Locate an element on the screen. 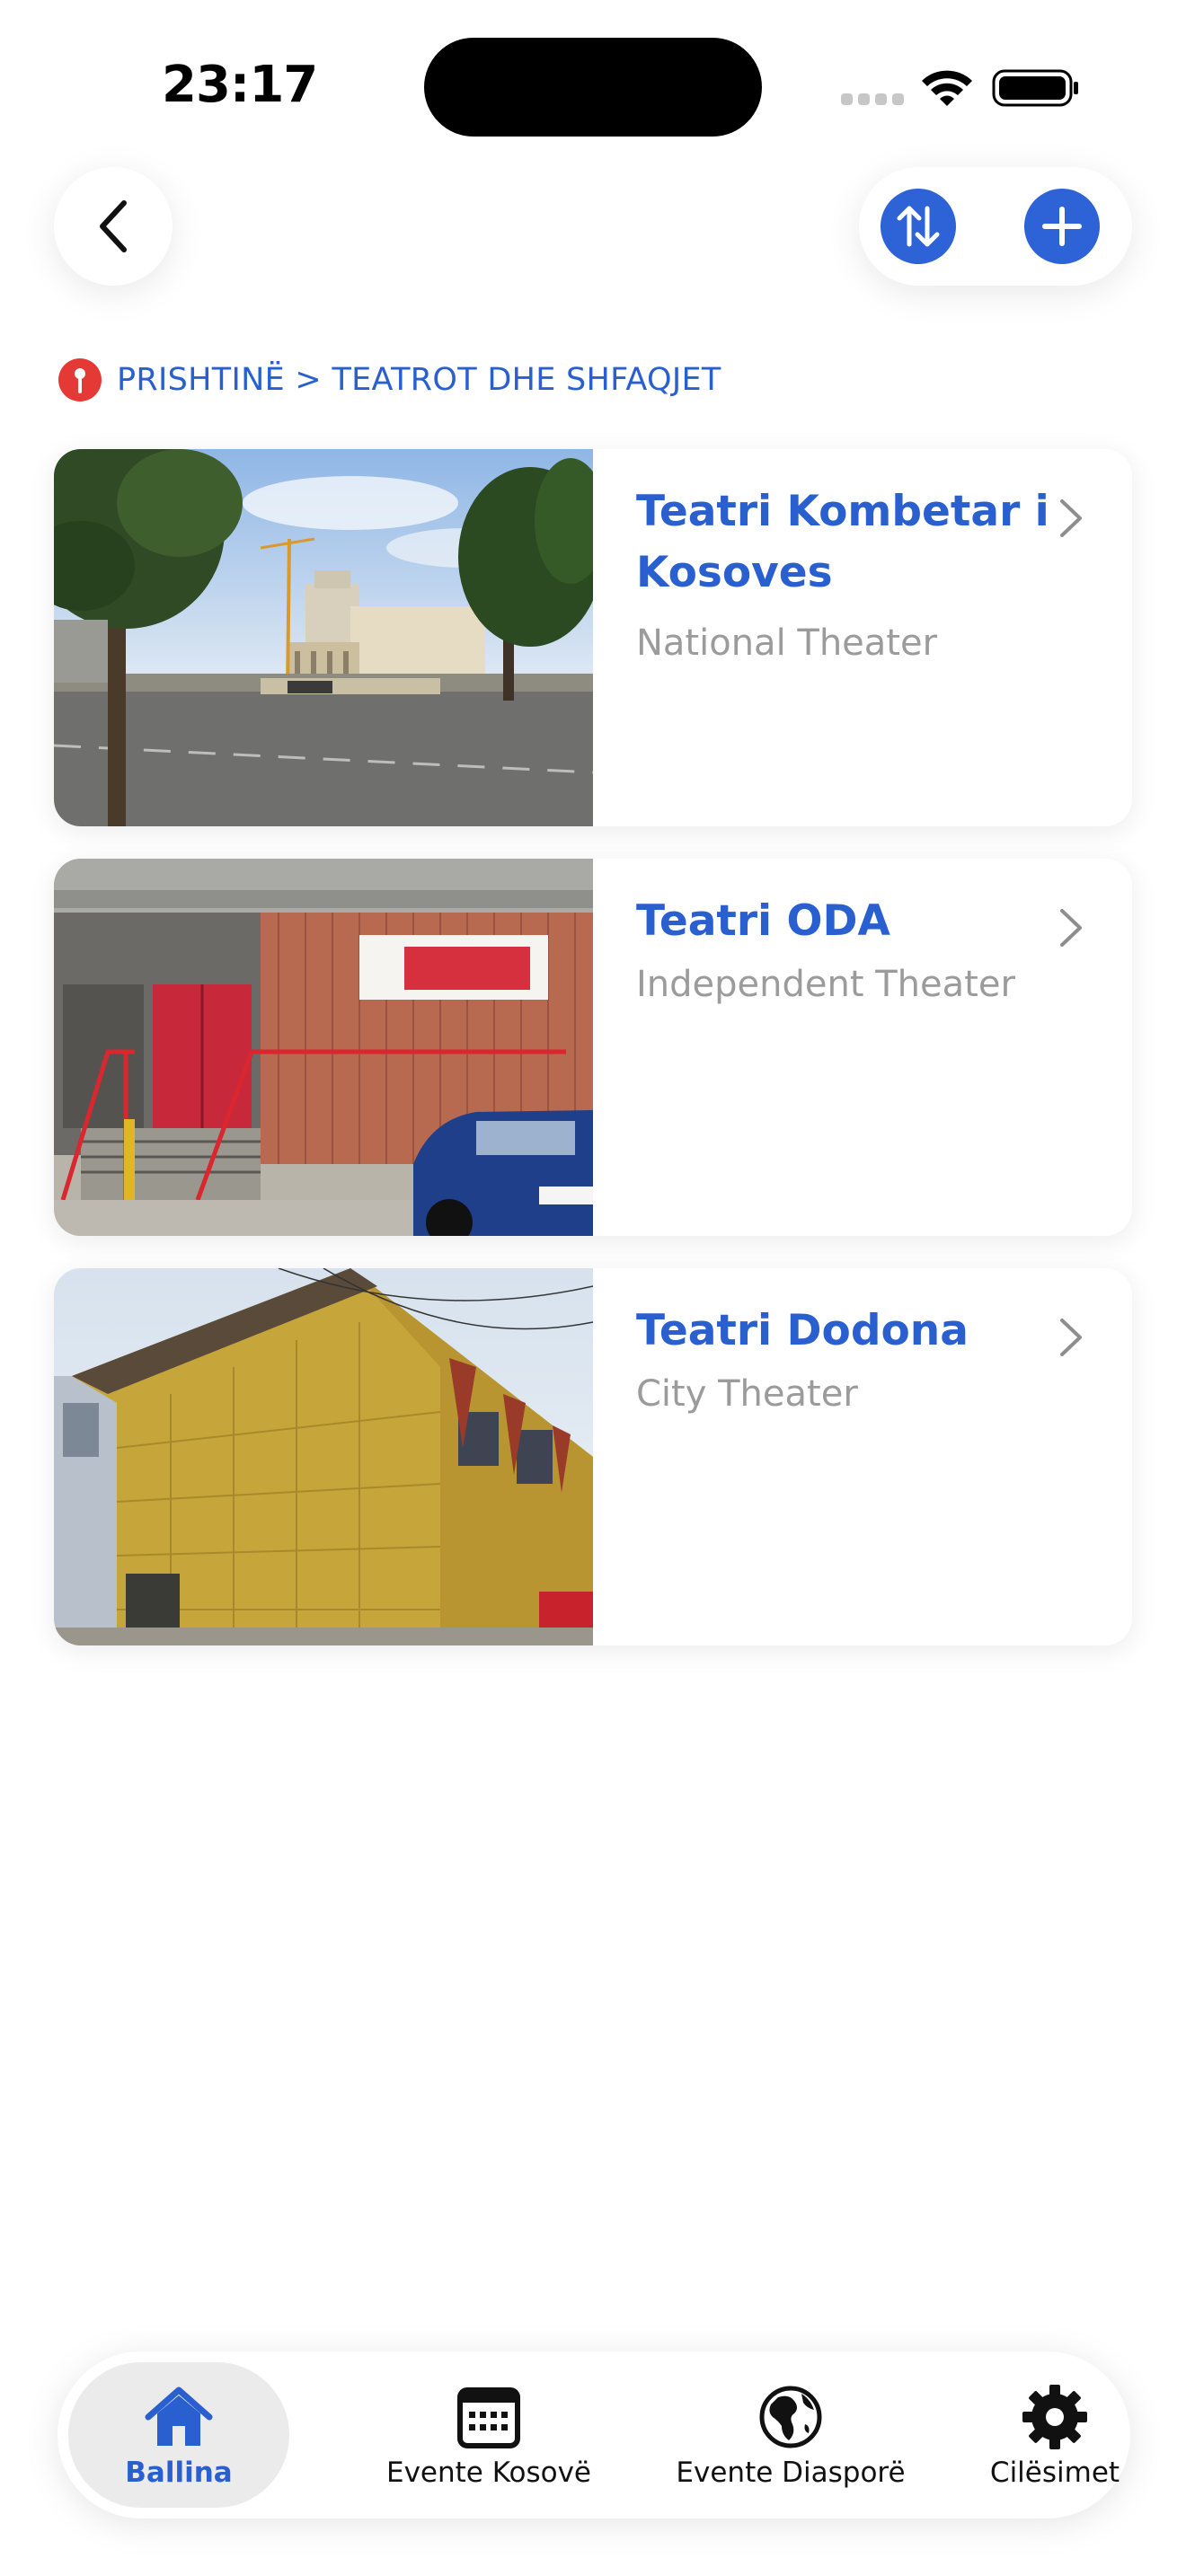 Image resolution: width=1186 pixels, height=2576 pixels. tab-label: Evente Diasporë is located at coordinates (791, 2473).